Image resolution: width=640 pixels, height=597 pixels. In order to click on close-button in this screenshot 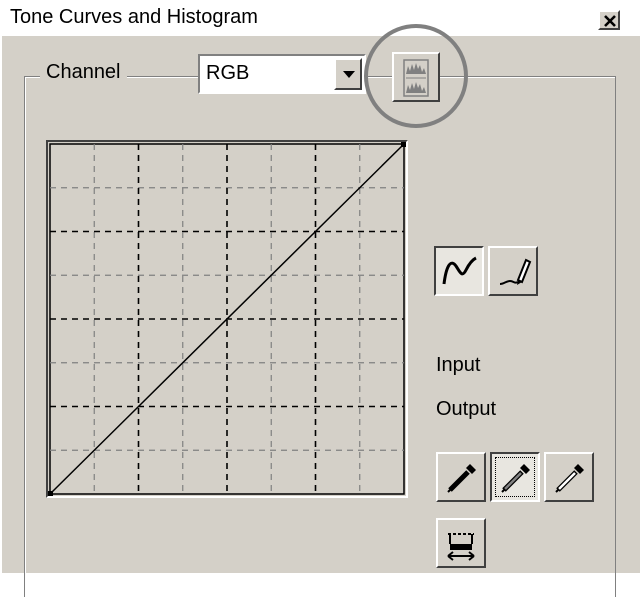, I will do `click(609, 20)`.